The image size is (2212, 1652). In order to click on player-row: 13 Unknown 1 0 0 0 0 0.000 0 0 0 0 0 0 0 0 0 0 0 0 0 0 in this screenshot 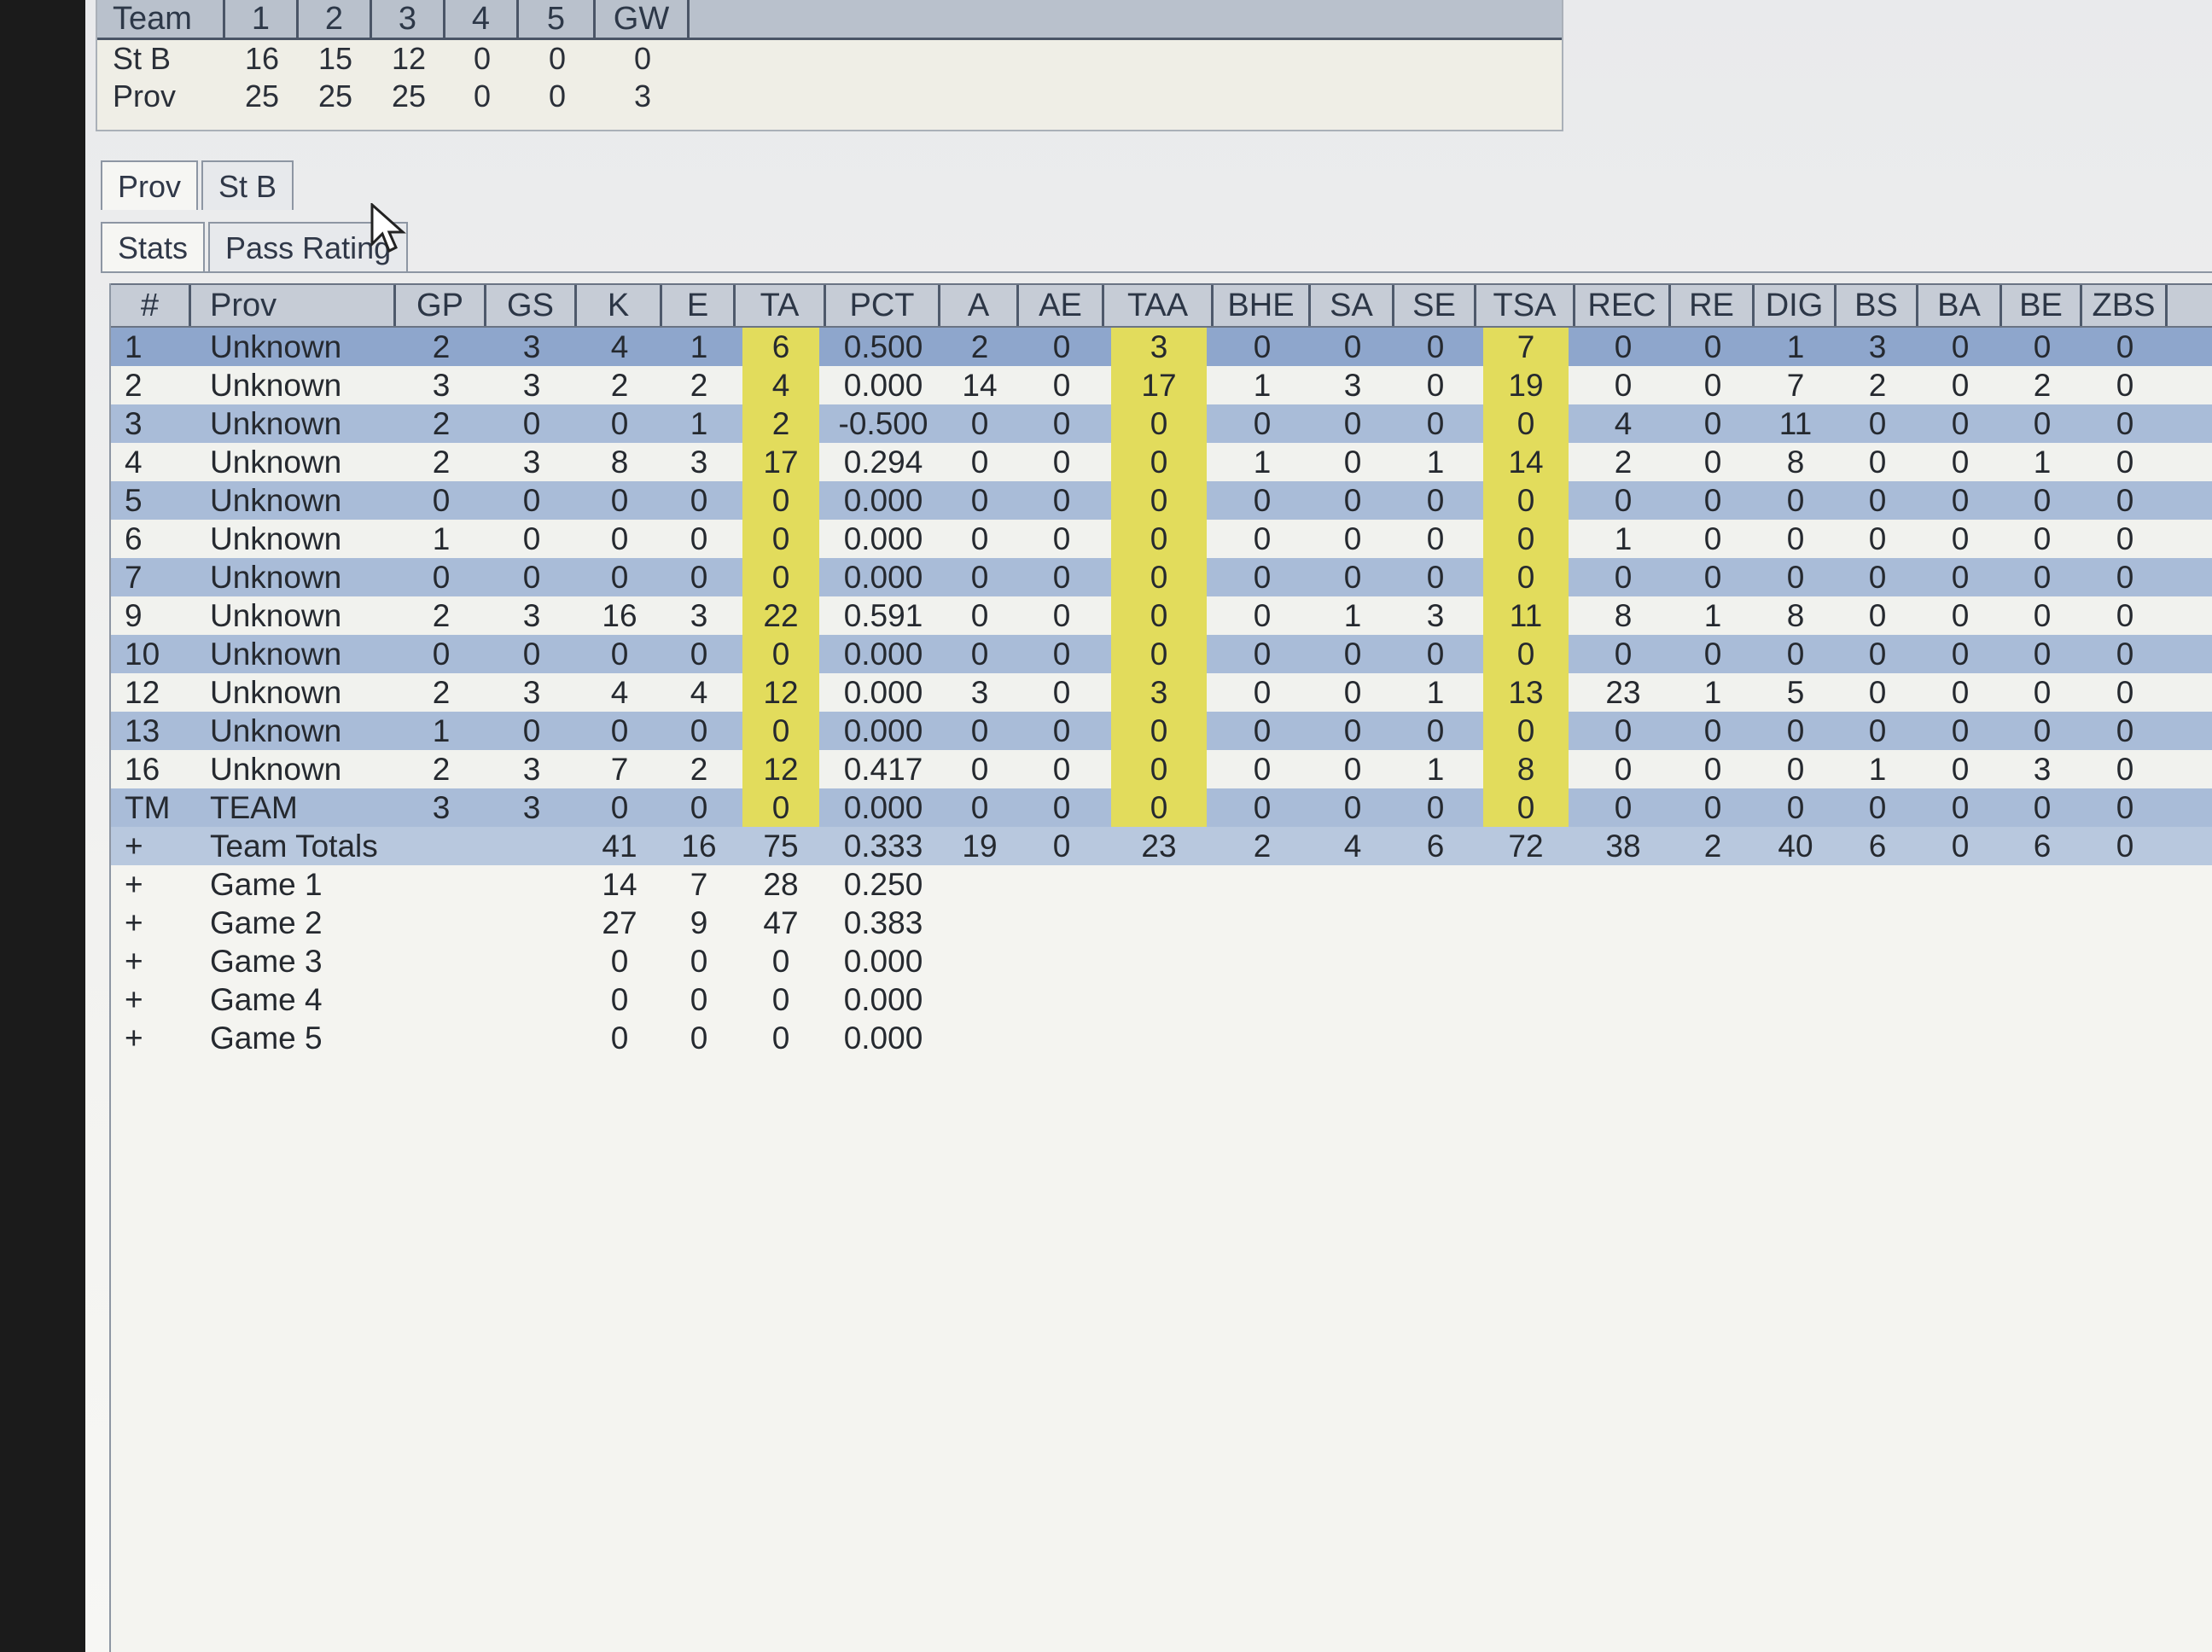, I will do `click(1161, 731)`.